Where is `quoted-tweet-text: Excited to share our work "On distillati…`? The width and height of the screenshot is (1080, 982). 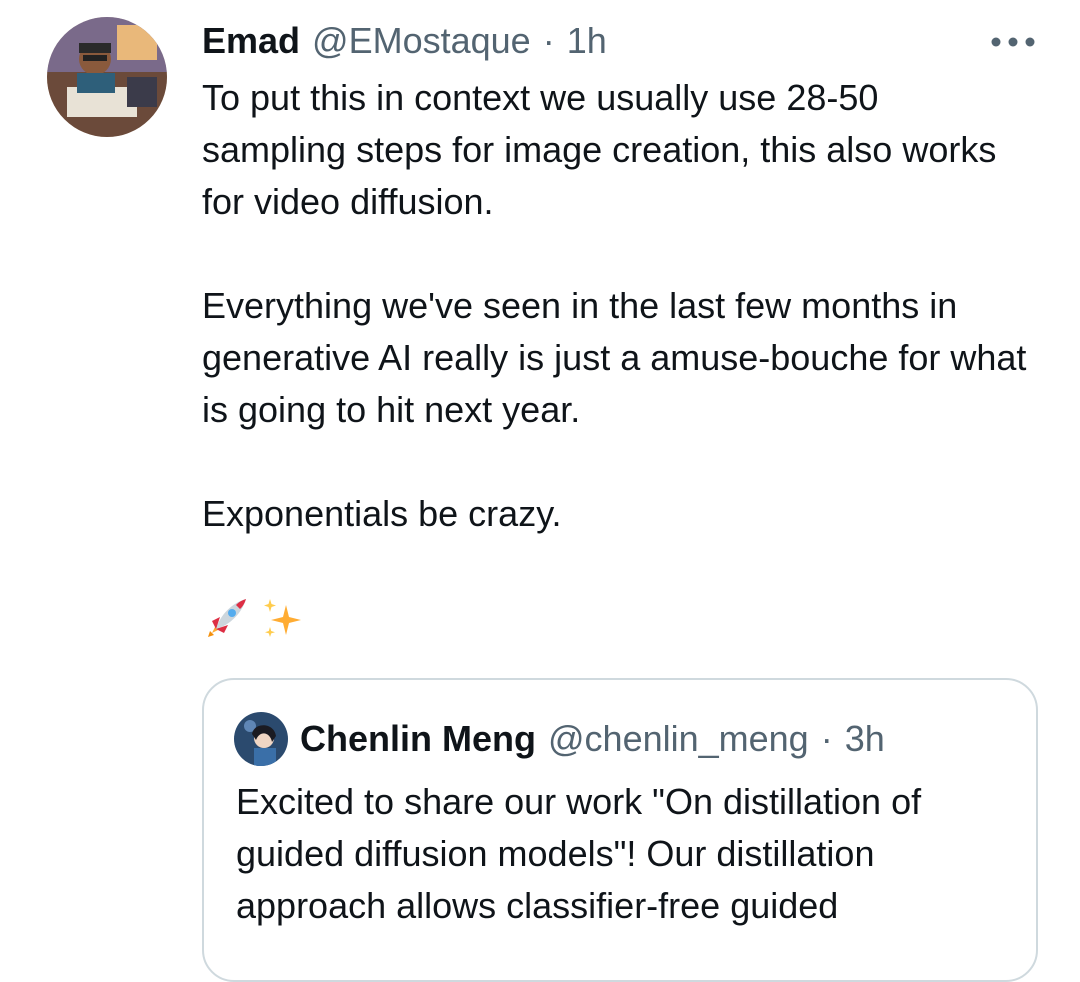 quoted-tweet-text: Excited to share our work "On distillati… is located at coordinates (579, 853).